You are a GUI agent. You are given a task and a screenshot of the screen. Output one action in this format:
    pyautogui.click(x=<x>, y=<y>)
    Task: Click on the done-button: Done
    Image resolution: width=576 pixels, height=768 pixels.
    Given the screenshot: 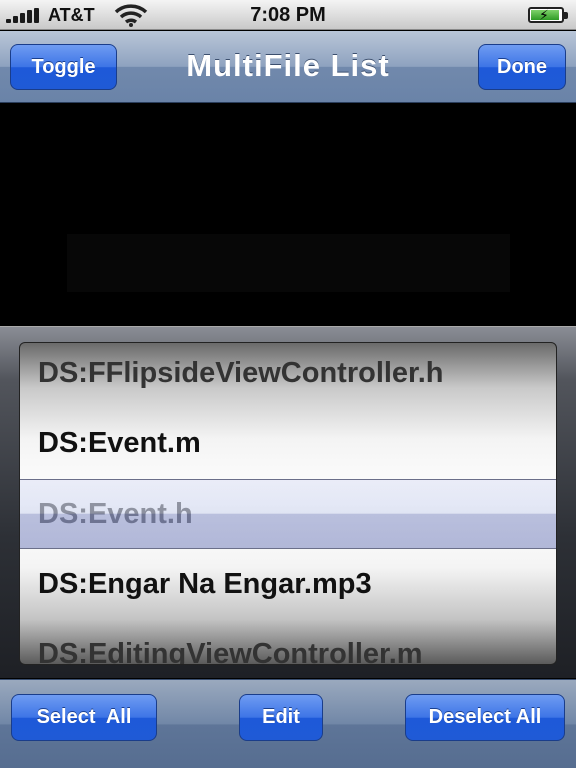 What is the action you would take?
    pyautogui.click(x=522, y=67)
    